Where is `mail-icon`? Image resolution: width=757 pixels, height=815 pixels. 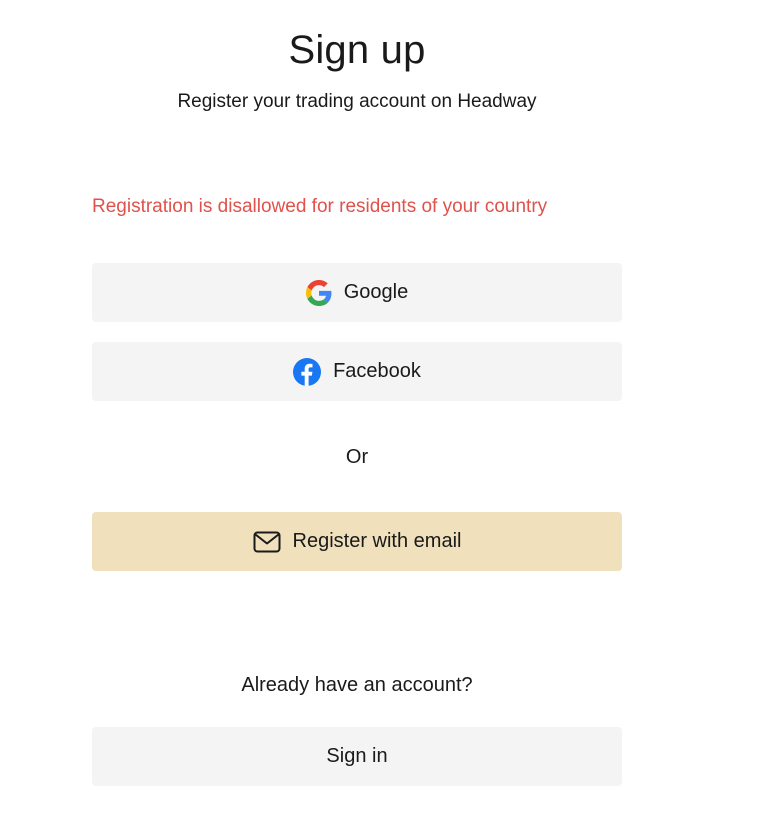
mail-icon is located at coordinates (267, 542).